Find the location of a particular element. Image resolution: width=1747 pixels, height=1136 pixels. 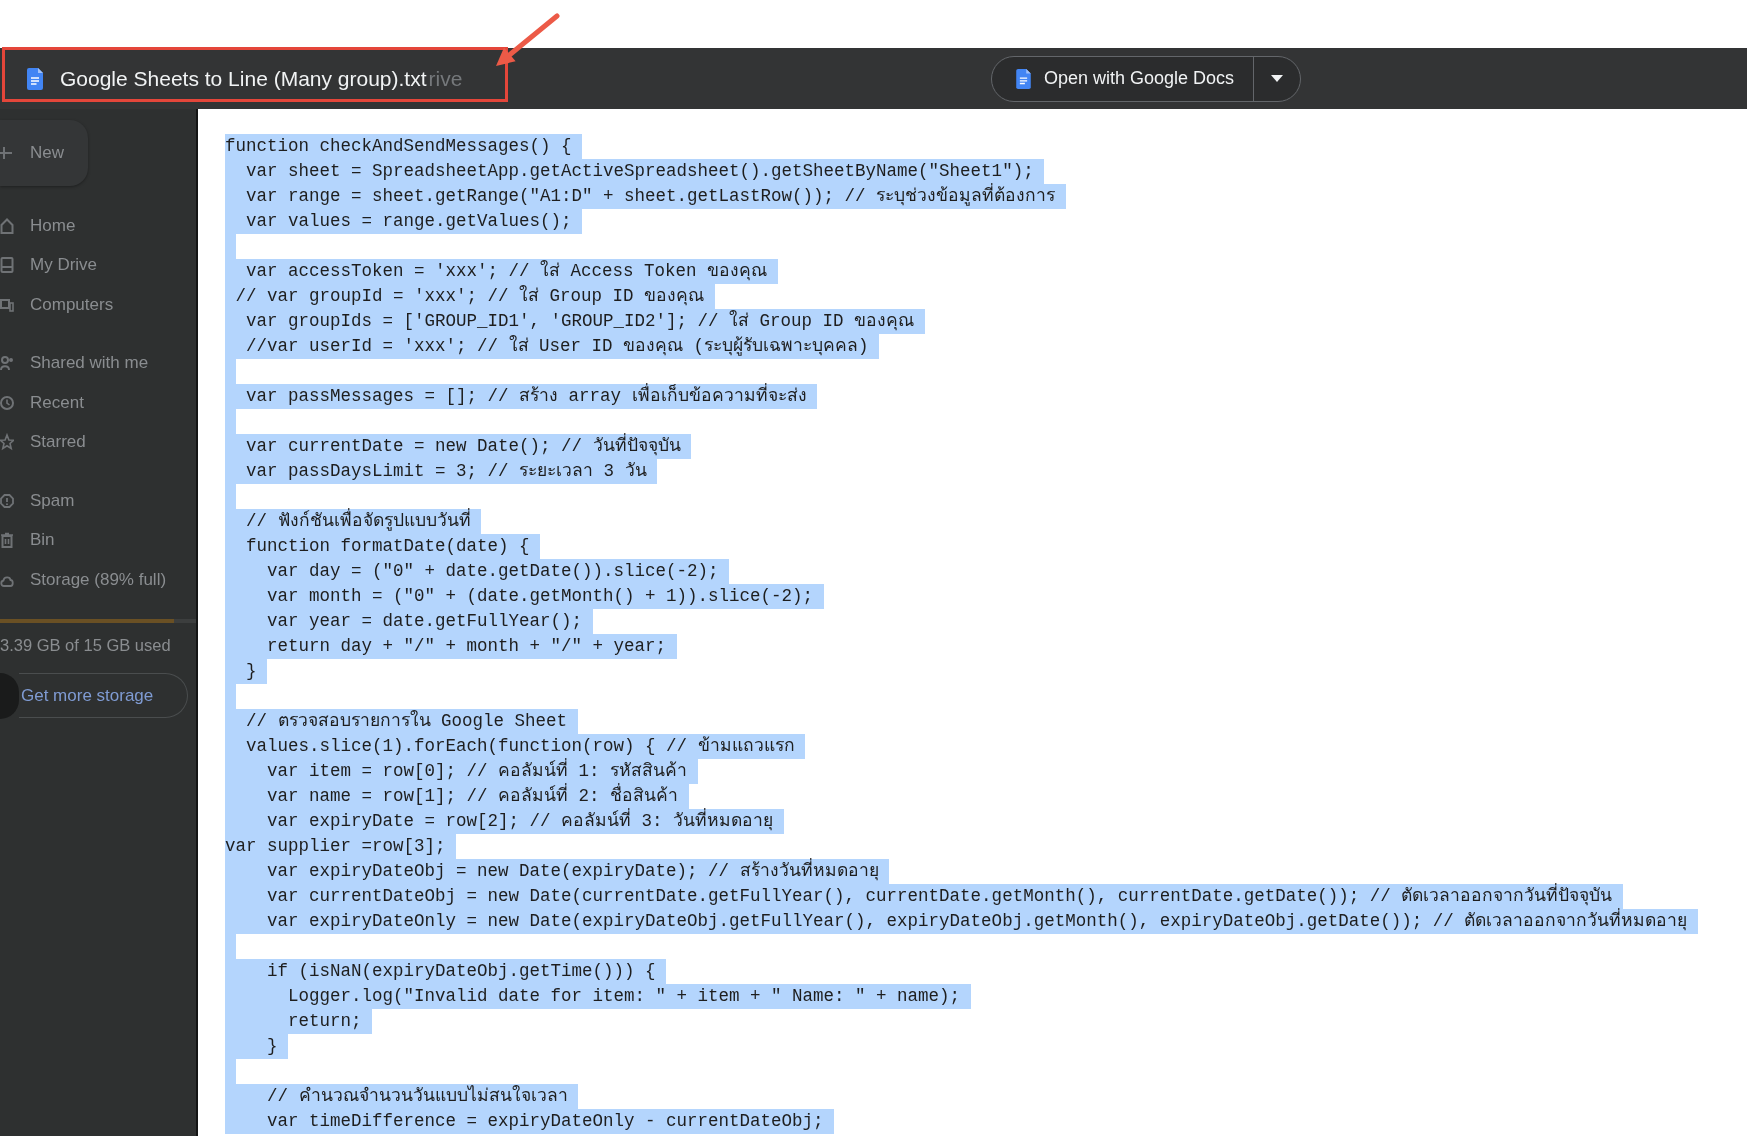

nav-item: Shared with me is located at coordinates (98, 363).